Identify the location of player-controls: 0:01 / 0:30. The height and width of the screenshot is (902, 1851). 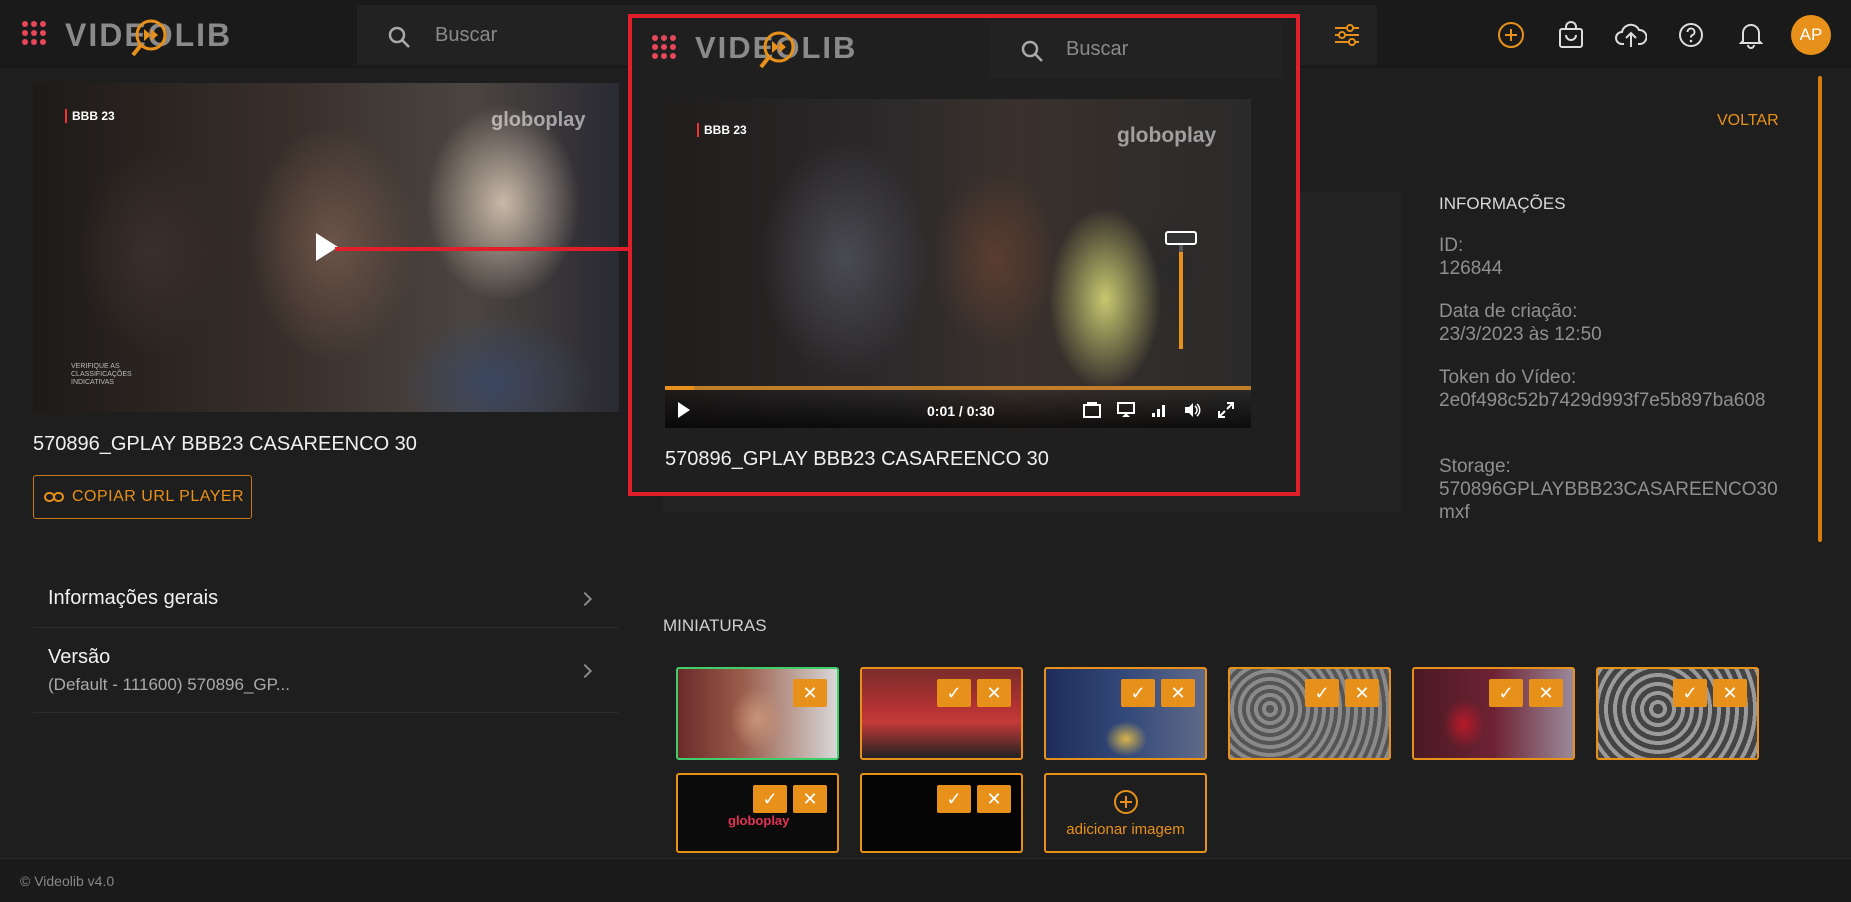
(958, 407).